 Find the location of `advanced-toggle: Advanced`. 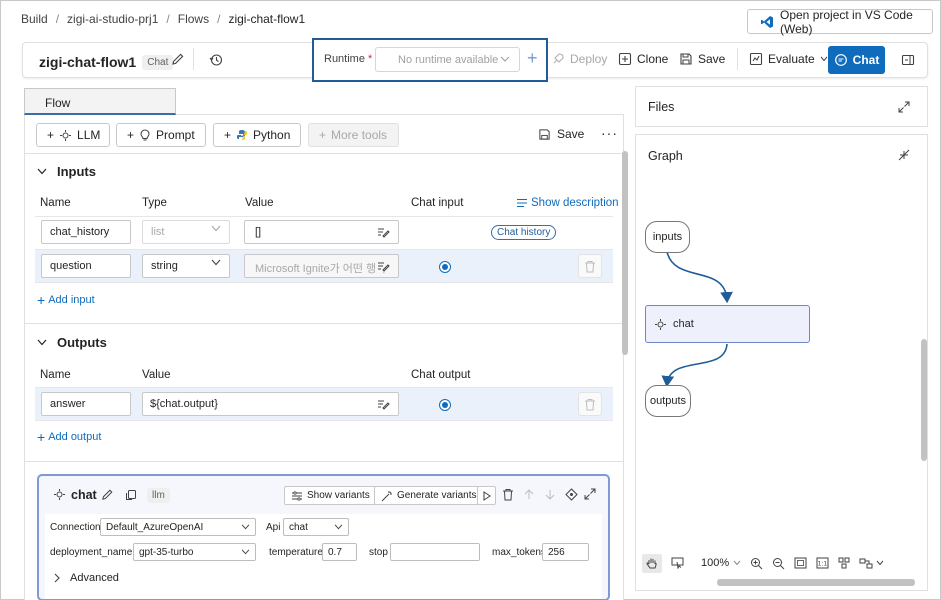

advanced-toggle: Advanced is located at coordinates (86, 578).